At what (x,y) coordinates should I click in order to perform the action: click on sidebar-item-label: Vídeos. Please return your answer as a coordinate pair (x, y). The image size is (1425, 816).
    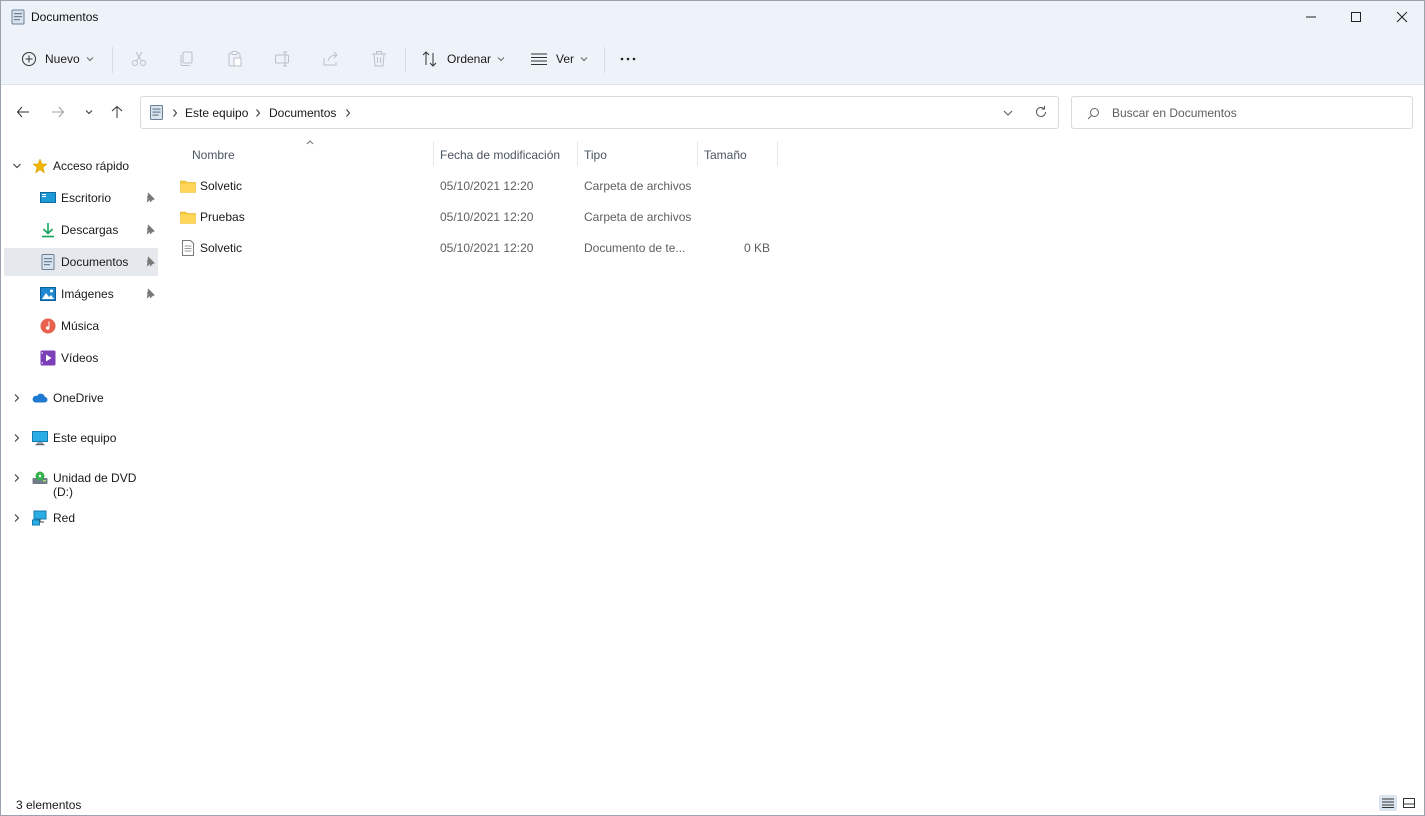
    Looking at the image, I should click on (80, 358).